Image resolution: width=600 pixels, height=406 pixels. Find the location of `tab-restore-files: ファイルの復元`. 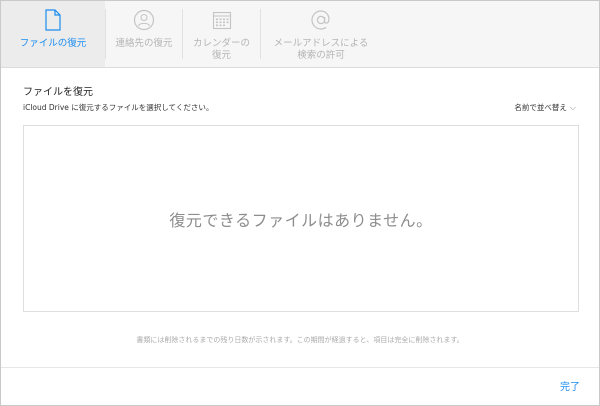

tab-restore-files: ファイルの復元 is located at coordinates (53, 34).